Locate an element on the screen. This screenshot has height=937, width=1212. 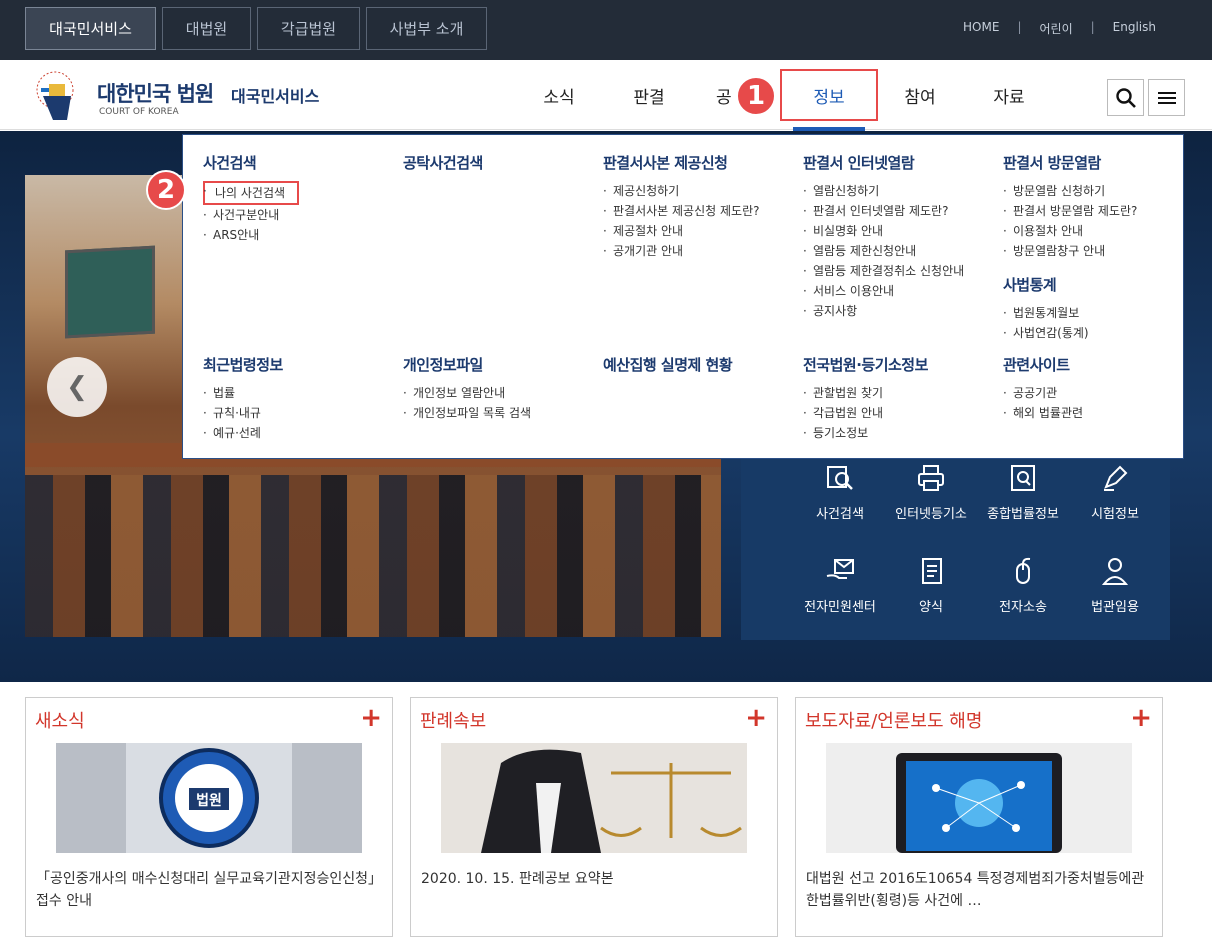
quick-e-civil-center: 전자민원센터 is located at coordinates (840, 601).